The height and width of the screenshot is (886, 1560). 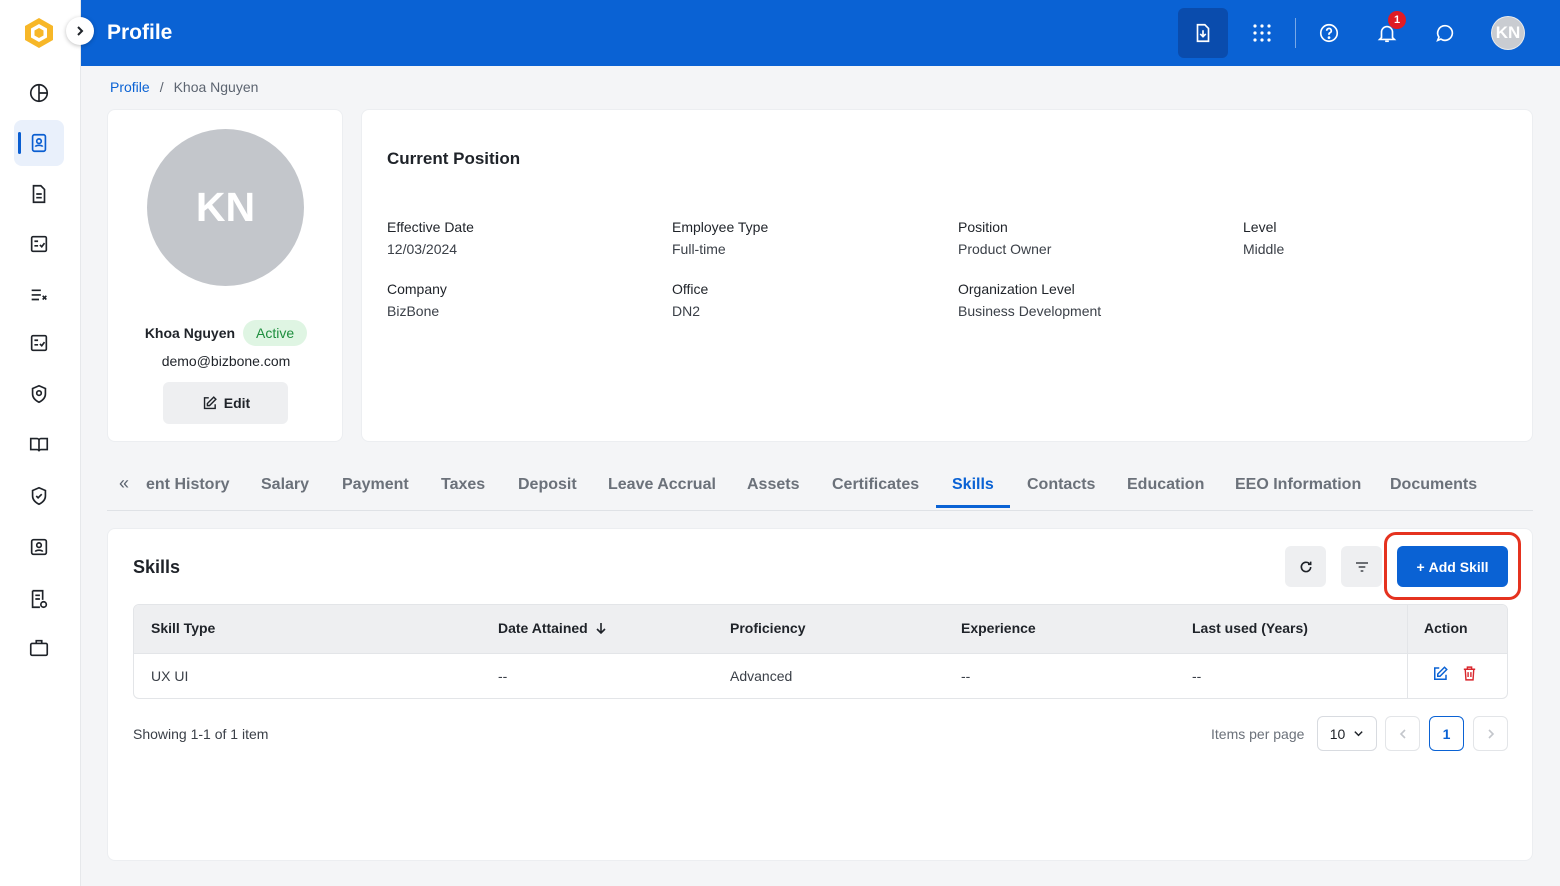 What do you see at coordinates (662, 485) in the screenshot?
I see `tab-leave-accrual: Leave Accrual` at bounding box center [662, 485].